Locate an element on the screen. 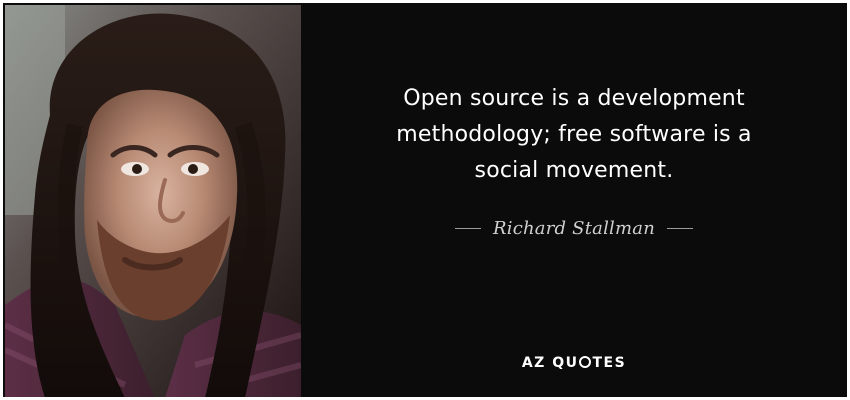 Image resolution: width=850 pixels, height=400 pixels. author-name: Richard Stallman is located at coordinates (574, 228).